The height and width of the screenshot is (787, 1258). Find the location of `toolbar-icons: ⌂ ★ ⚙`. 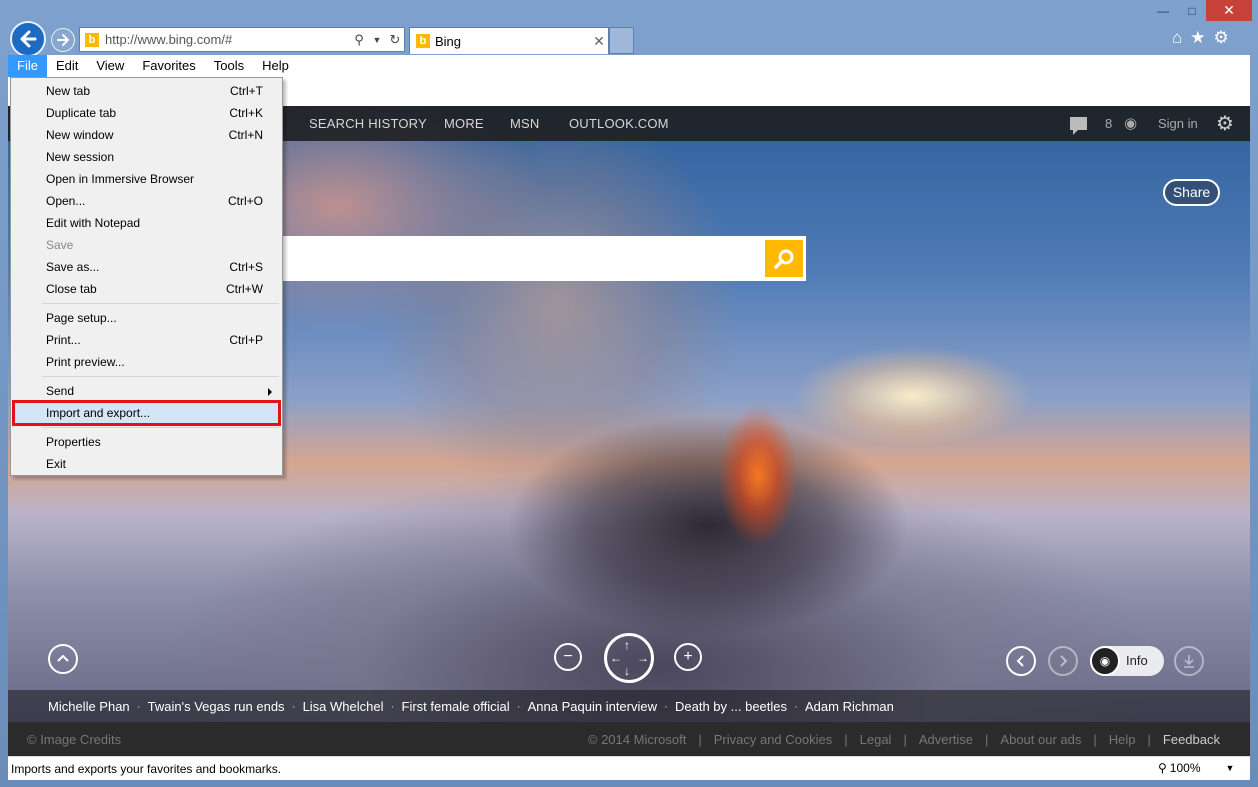

toolbar-icons: ⌂ ★ ⚙ is located at coordinates (1200, 38).